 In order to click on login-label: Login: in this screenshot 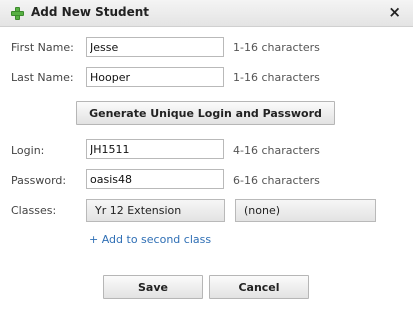, I will do `click(28, 150)`.